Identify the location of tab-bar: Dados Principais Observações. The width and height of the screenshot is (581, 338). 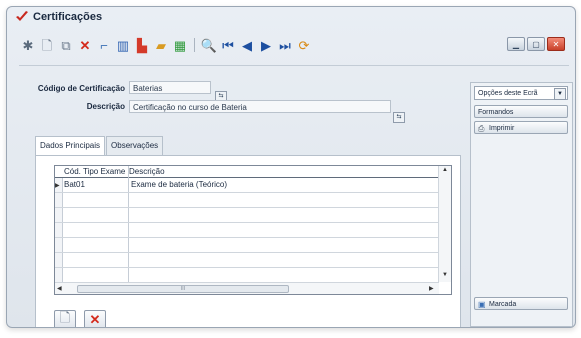
(99, 146).